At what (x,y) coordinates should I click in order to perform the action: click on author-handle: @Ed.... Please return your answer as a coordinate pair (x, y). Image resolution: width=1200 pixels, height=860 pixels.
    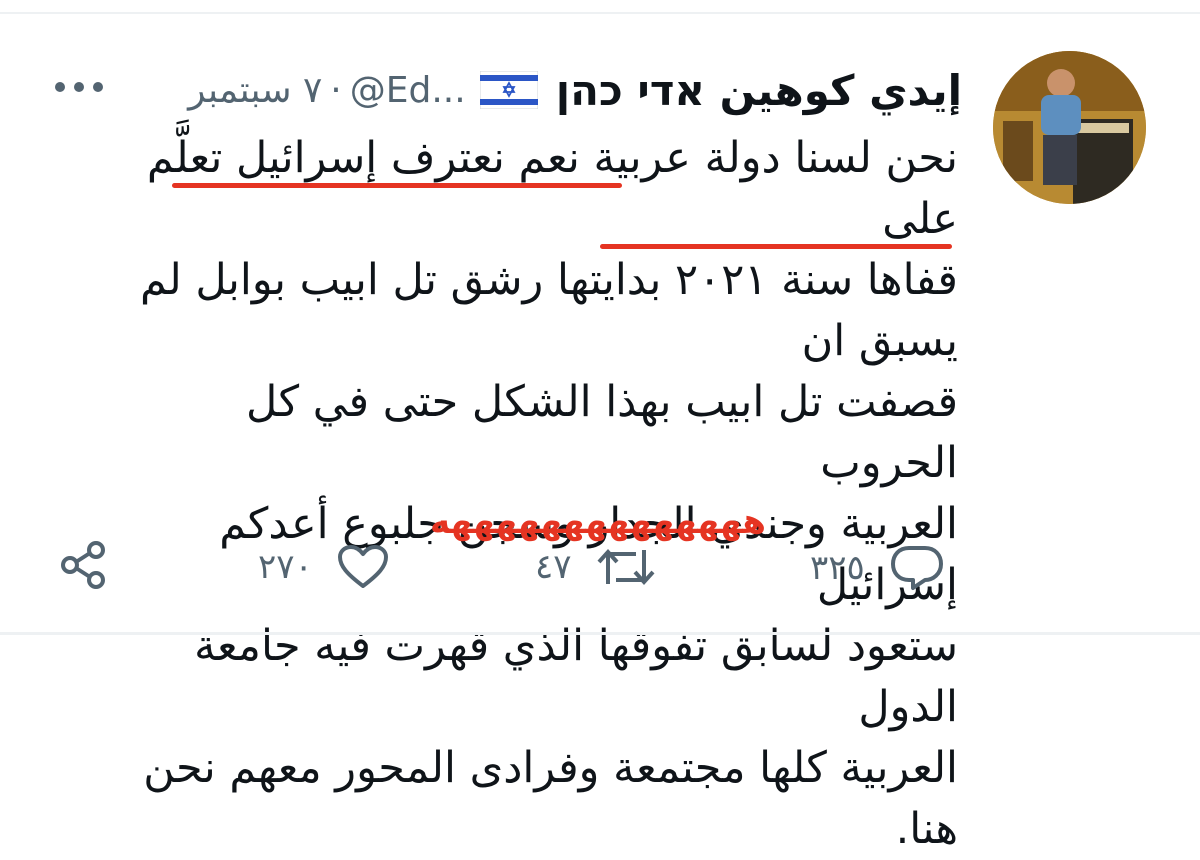
    Looking at the image, I should click on (408, 90).